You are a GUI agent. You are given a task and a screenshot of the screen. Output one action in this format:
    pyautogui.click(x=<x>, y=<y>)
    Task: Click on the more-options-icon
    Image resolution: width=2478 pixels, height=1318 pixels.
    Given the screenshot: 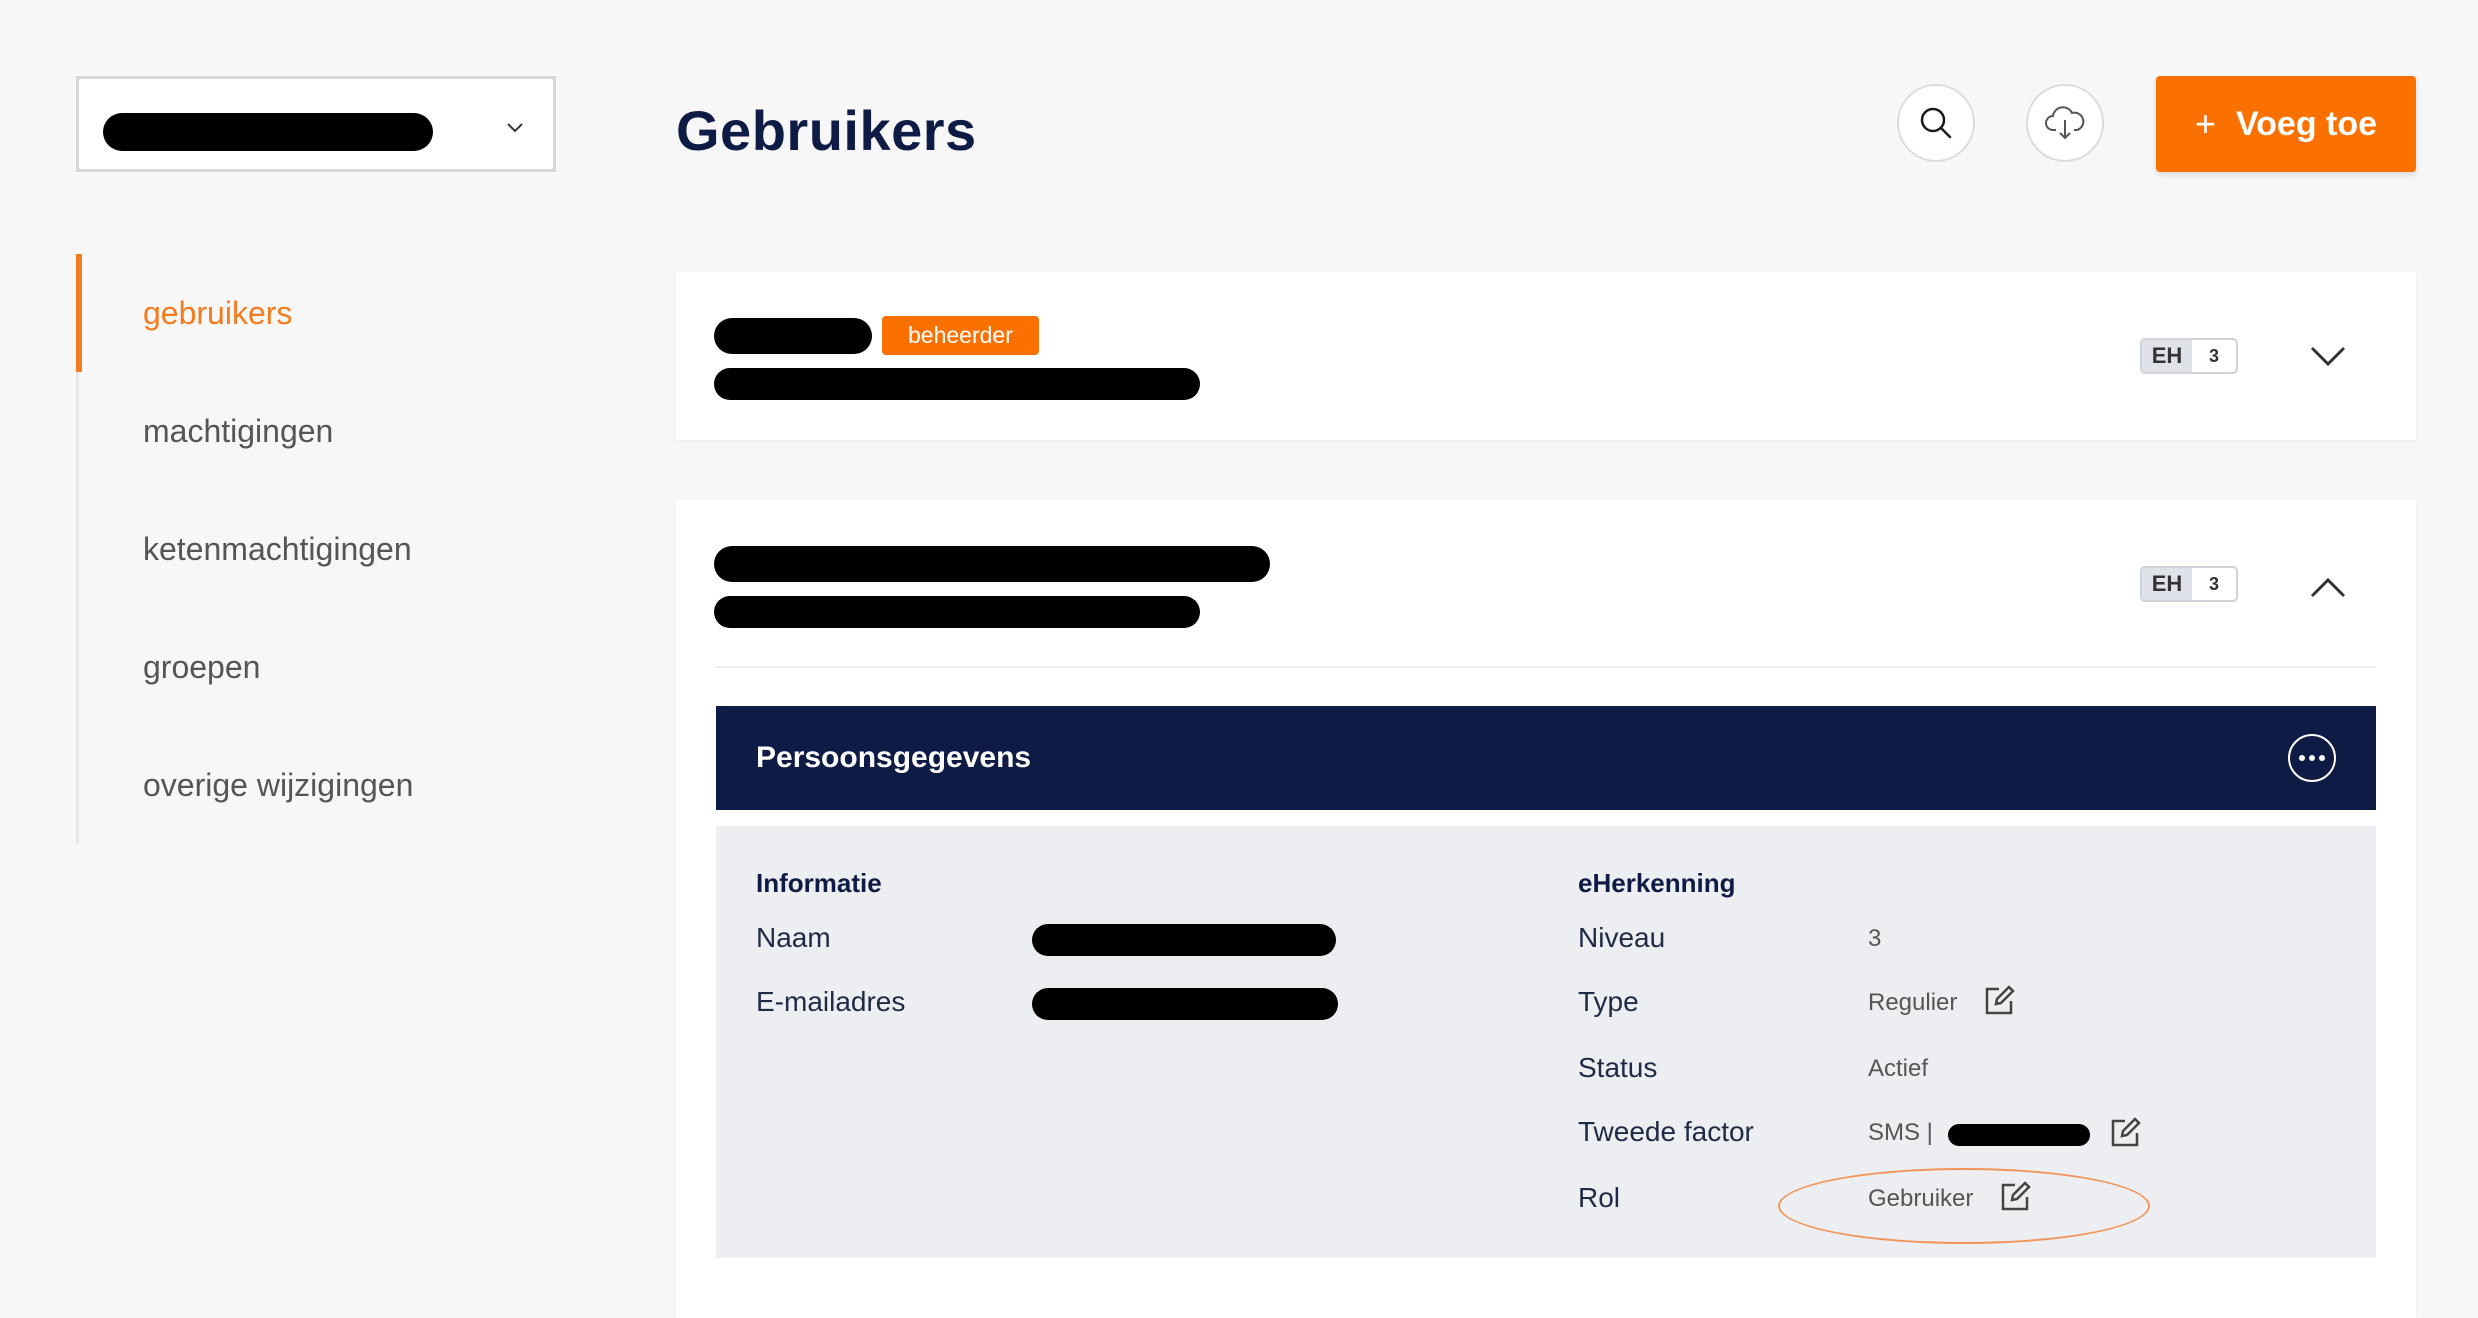 What is the action you would take?
    pyautogui.click(x=2312, y=758)
    